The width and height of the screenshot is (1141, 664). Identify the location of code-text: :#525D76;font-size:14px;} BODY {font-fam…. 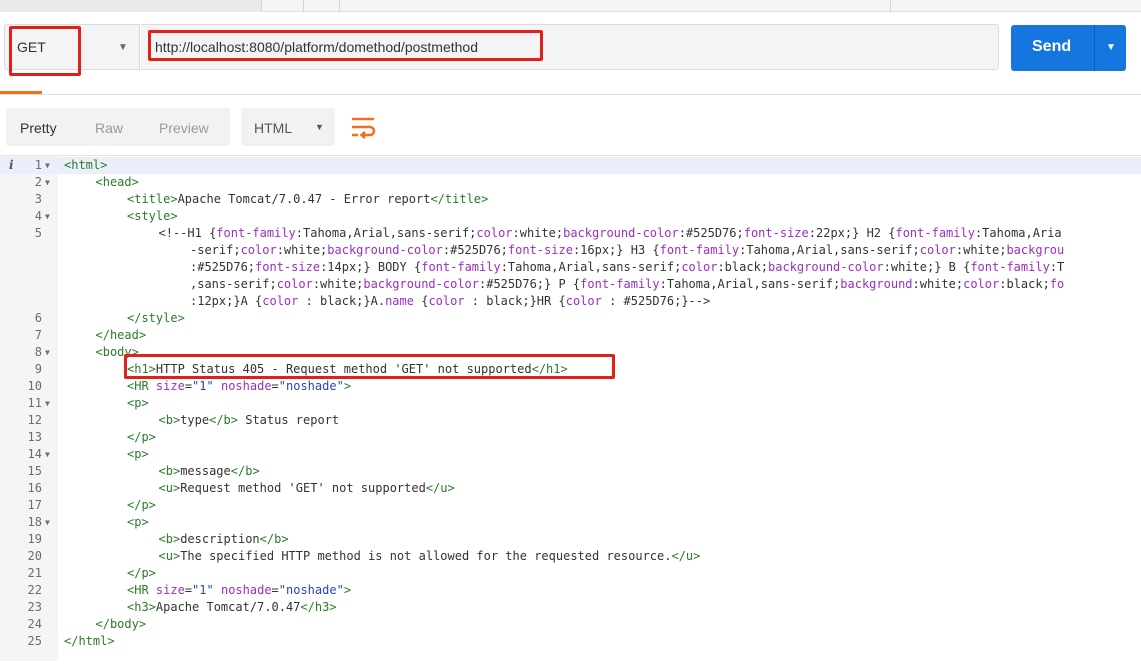
(627, 267).